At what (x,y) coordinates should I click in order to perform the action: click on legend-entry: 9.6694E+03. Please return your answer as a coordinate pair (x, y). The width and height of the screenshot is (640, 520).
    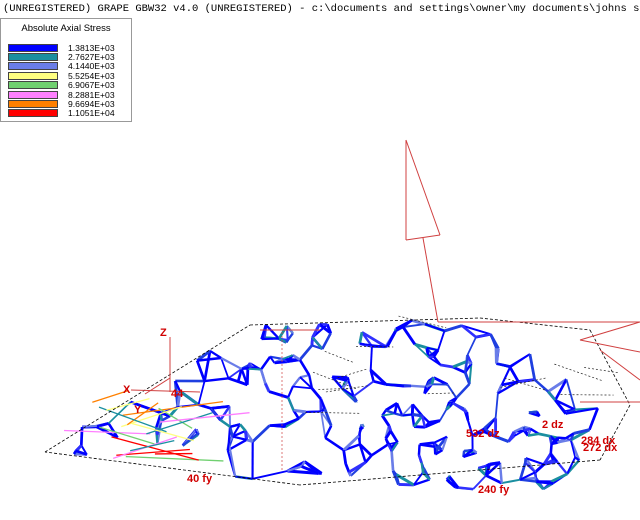
    Looking at the image, I should click on (61, 103).